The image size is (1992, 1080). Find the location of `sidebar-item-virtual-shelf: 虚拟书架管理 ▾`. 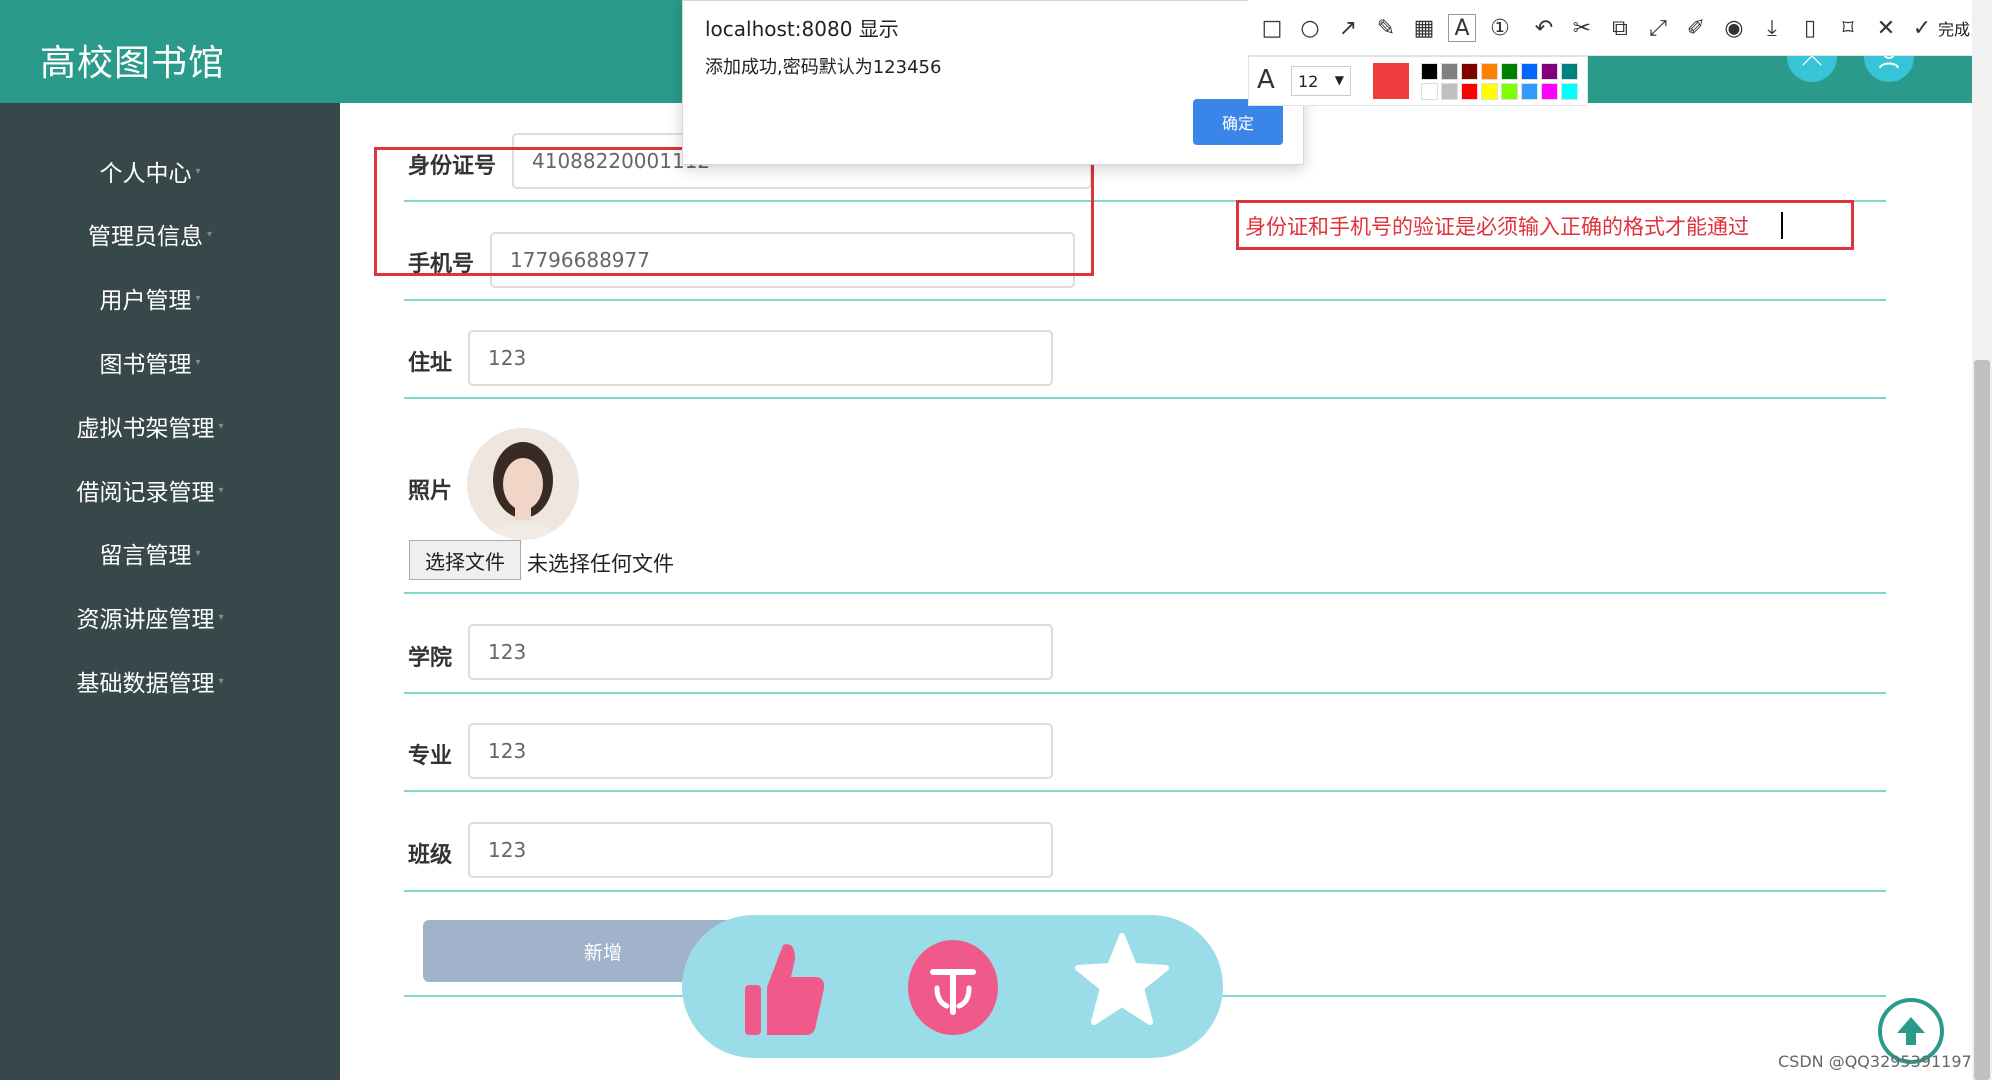

sidebar-item-virtual-shelf: 虚拟书架管理 ▾ is located at coordinates (150, 426).